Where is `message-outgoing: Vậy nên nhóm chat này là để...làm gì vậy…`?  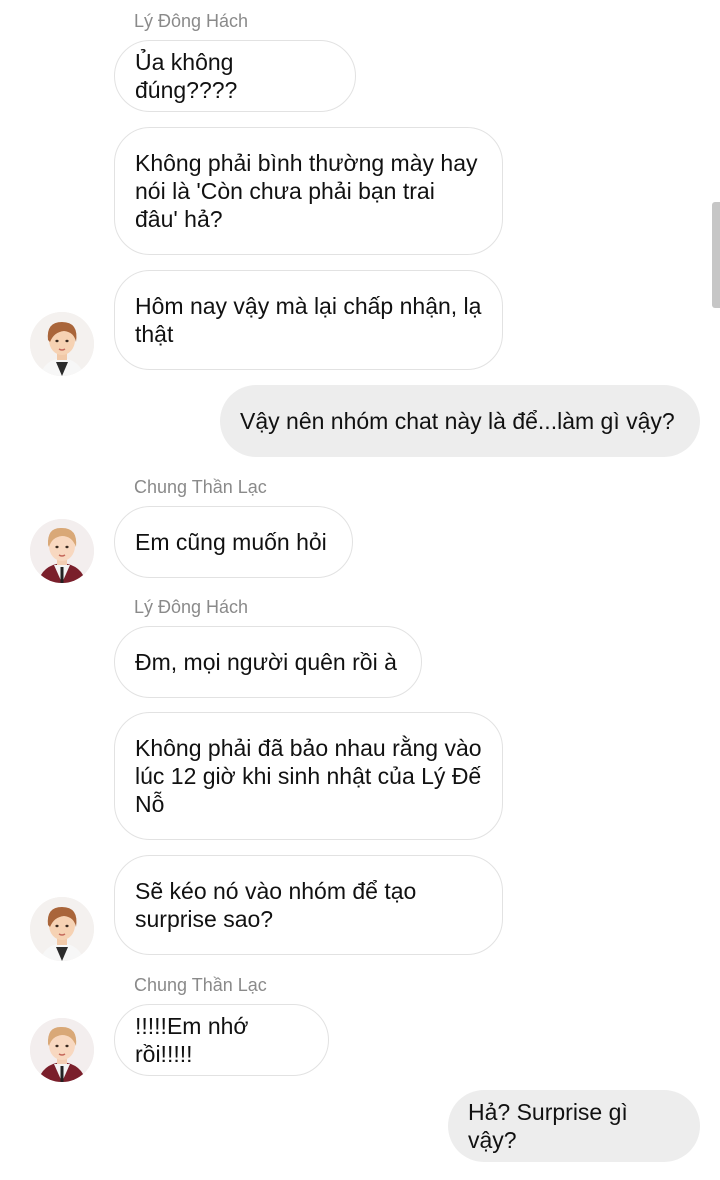
message-outgoing: Vậy nên nhóm chat này là để...làm gì vậy… is located at coordinates (460, 421).